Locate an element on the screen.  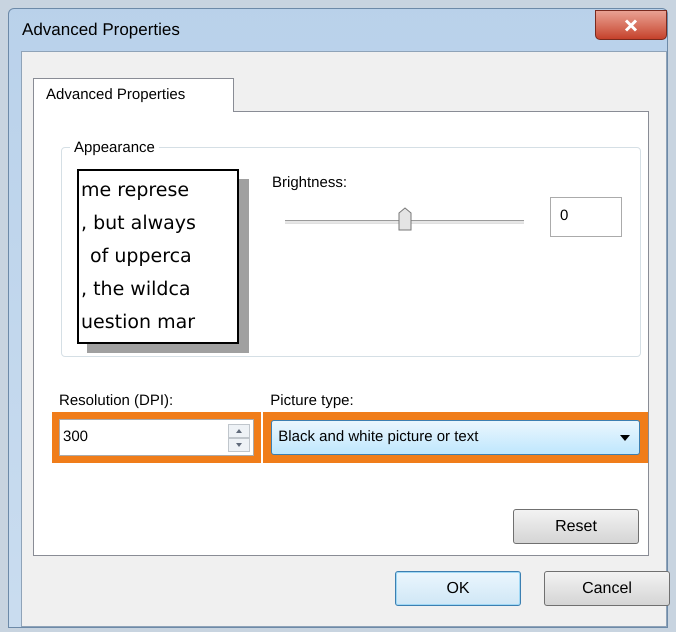
close-button is located at coordinates (631, 25).